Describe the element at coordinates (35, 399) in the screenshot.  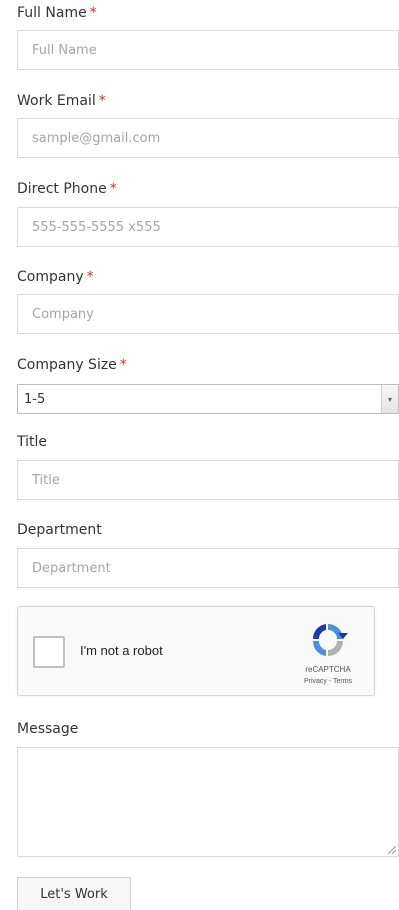
I see `company-size-selected-value: 1-5` at that location.